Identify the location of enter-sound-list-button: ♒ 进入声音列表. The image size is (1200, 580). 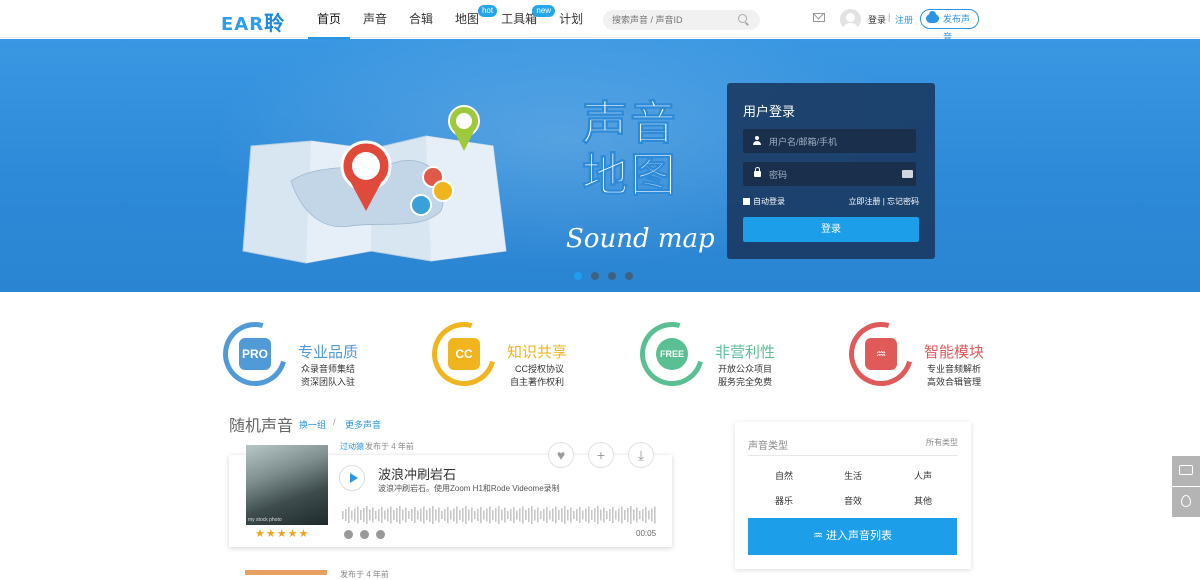
(852, 536).